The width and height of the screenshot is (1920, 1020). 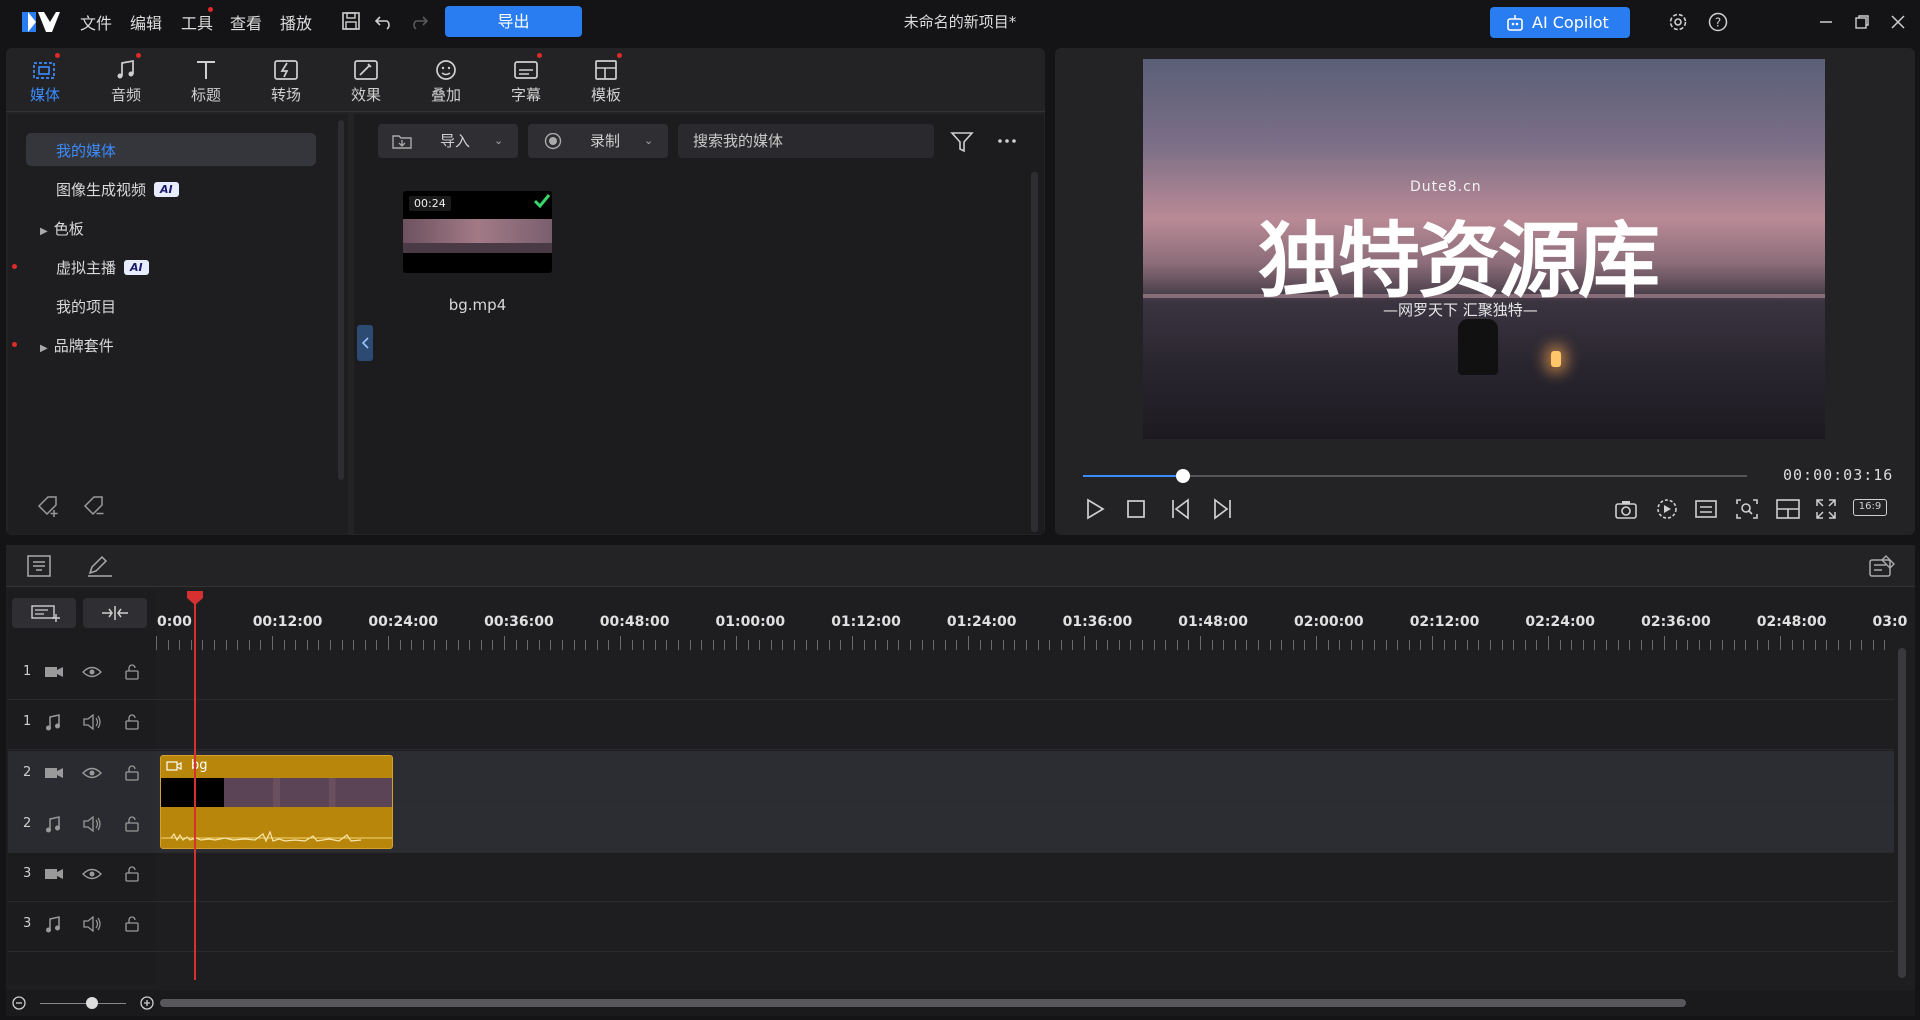 What do you see at coordinates (246, 22) in the screenshot?
I see `menu-view: 查看` at bounding box center [246, 22].